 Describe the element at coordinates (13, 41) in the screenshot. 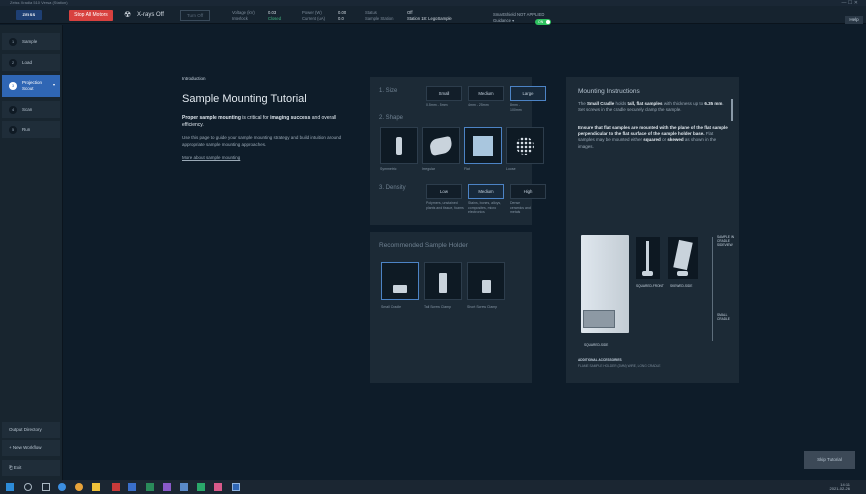

I see `step-number: 1` at that location.